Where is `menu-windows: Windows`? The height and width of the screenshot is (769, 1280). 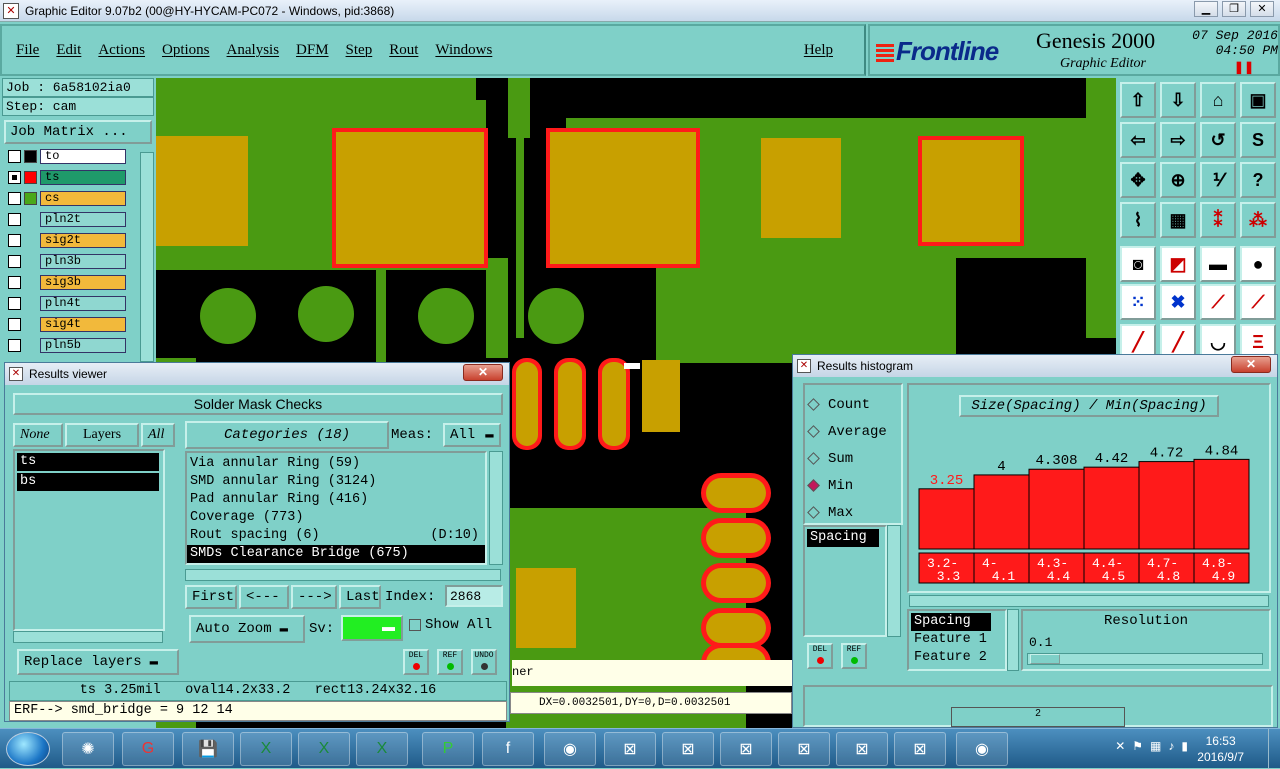
menu-windows: Windows is located at coordinates (463, 50).